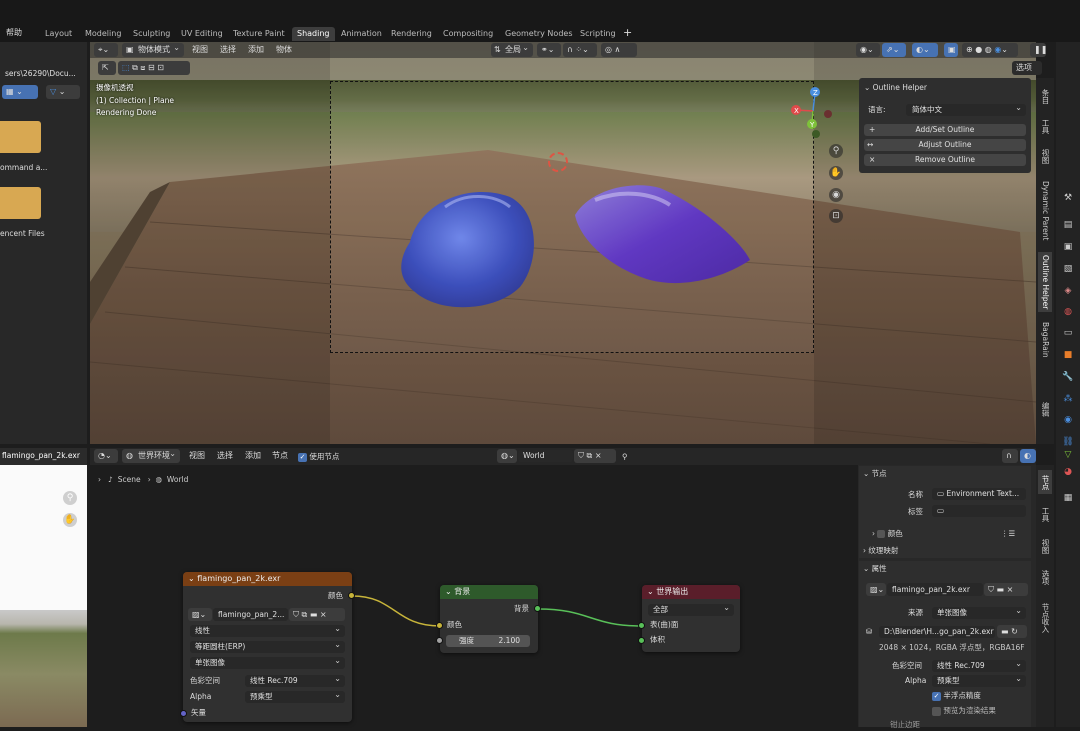  Describe the element at coordinates (956, 696) in the screenshot. I see `half-float-checkbox: ✓ 半浮点精度` at that location.